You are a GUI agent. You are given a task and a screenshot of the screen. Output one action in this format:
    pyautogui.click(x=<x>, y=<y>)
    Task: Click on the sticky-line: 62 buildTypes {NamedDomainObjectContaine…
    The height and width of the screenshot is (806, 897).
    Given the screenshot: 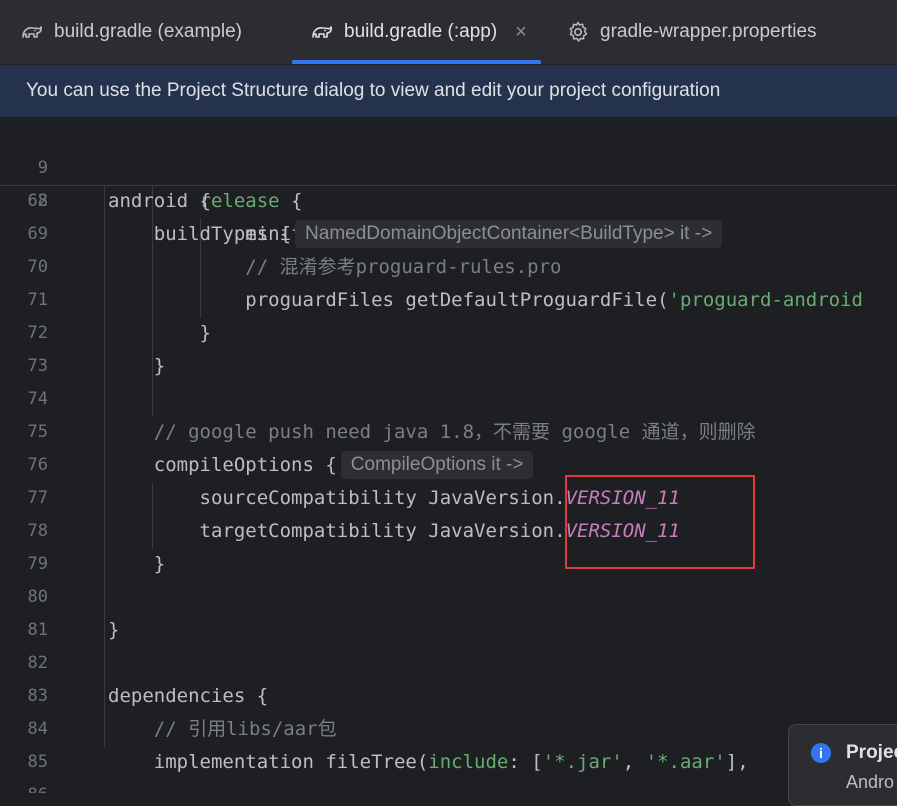 What is the action you would take?
    pyautogui.click(x=448, y=200)
    